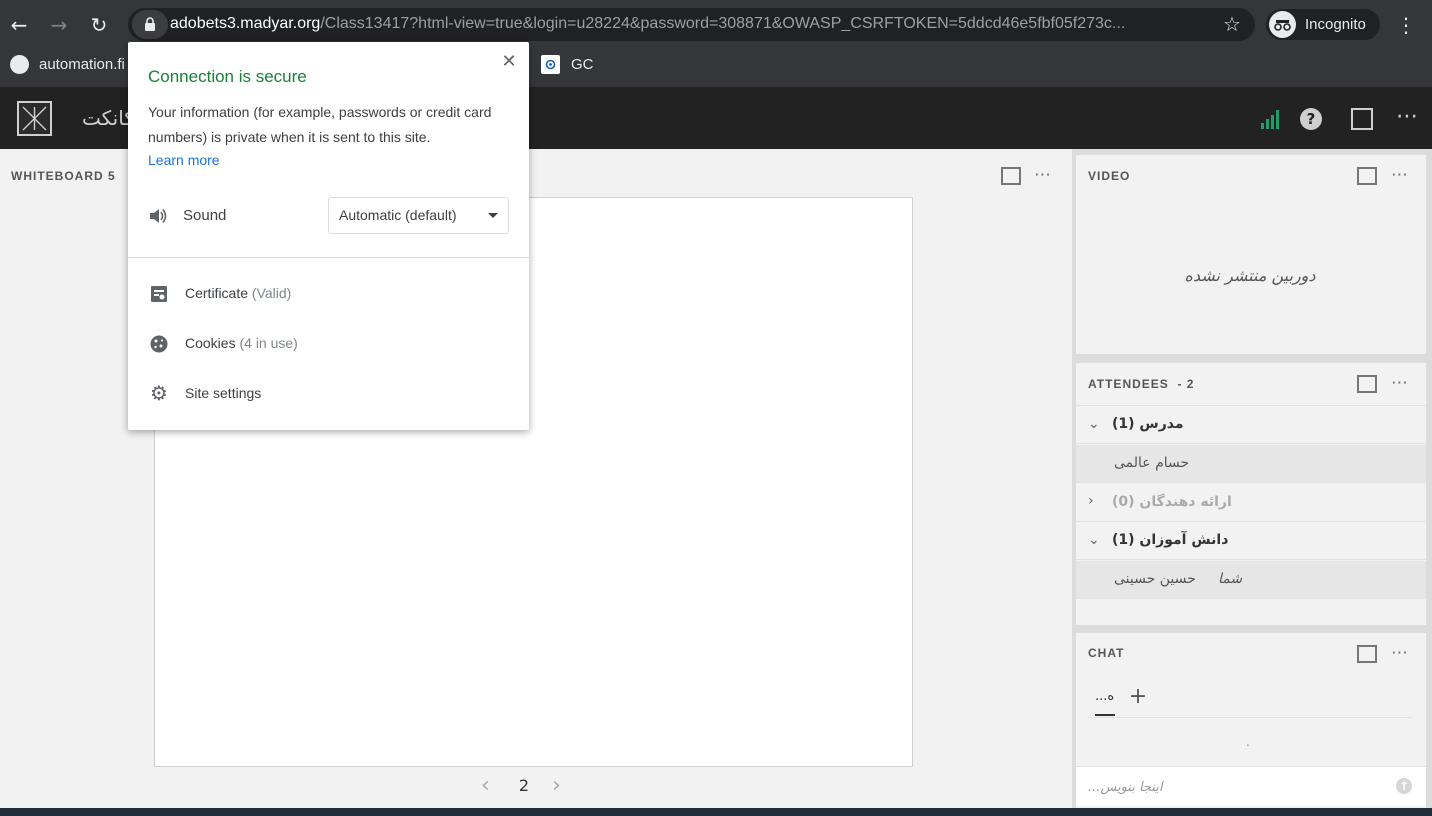  What do you see at coordinates (1282, 24) in the screenshot?
I see `incognito-icon` at bounding box center [1282, 24].